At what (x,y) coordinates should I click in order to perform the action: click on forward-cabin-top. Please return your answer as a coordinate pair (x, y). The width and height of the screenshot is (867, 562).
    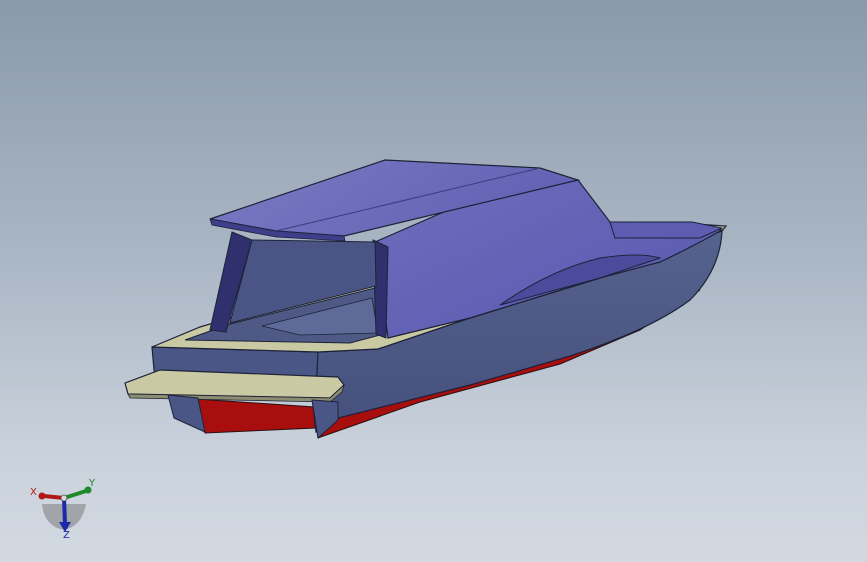
    Looking at the image, I should click on (666, 230).